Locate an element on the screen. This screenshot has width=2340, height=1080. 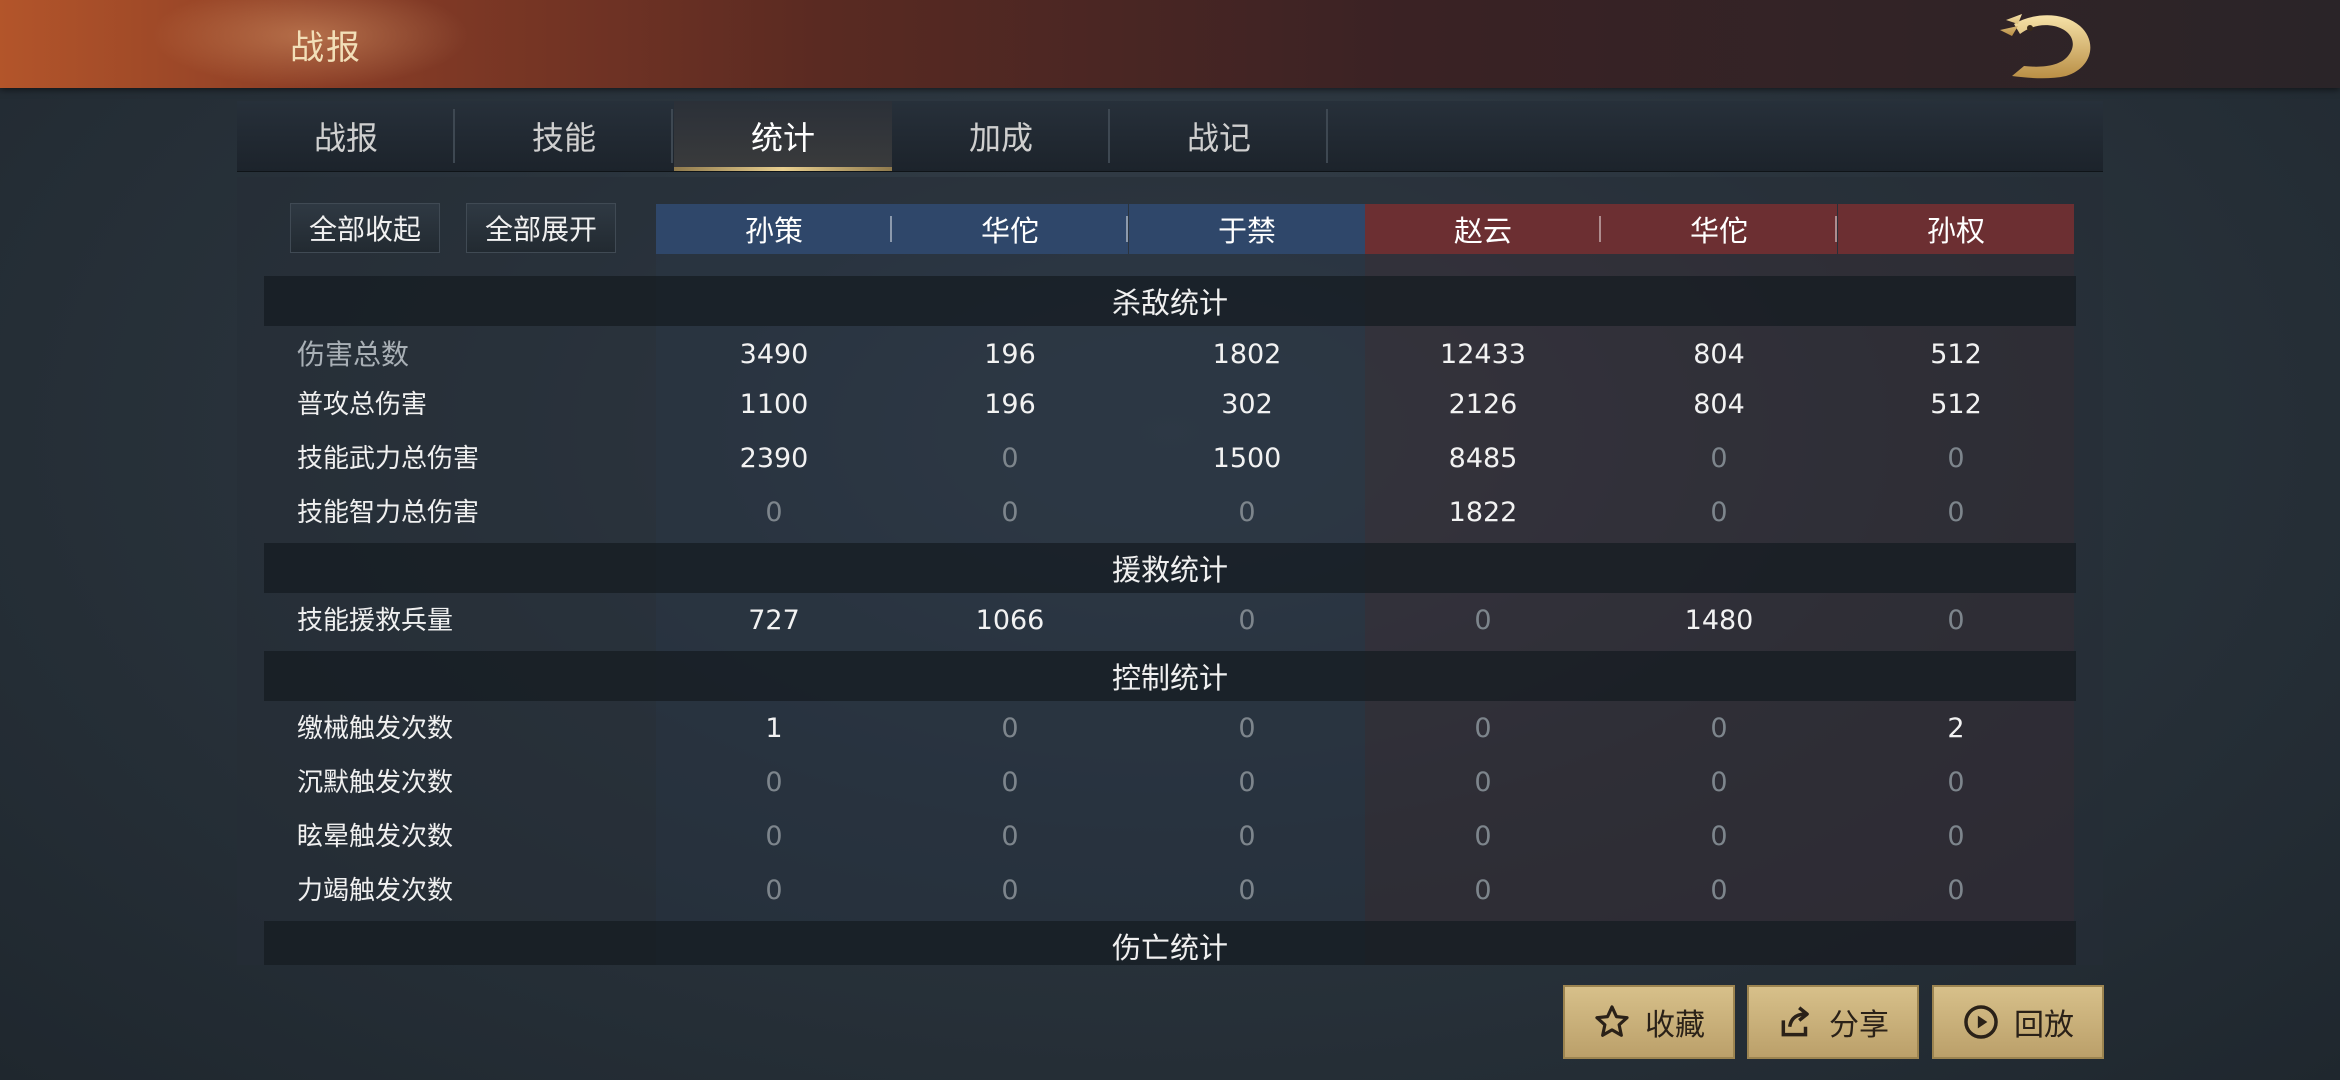
stat-cell: 12433 is located at coordinates (1483, 354).